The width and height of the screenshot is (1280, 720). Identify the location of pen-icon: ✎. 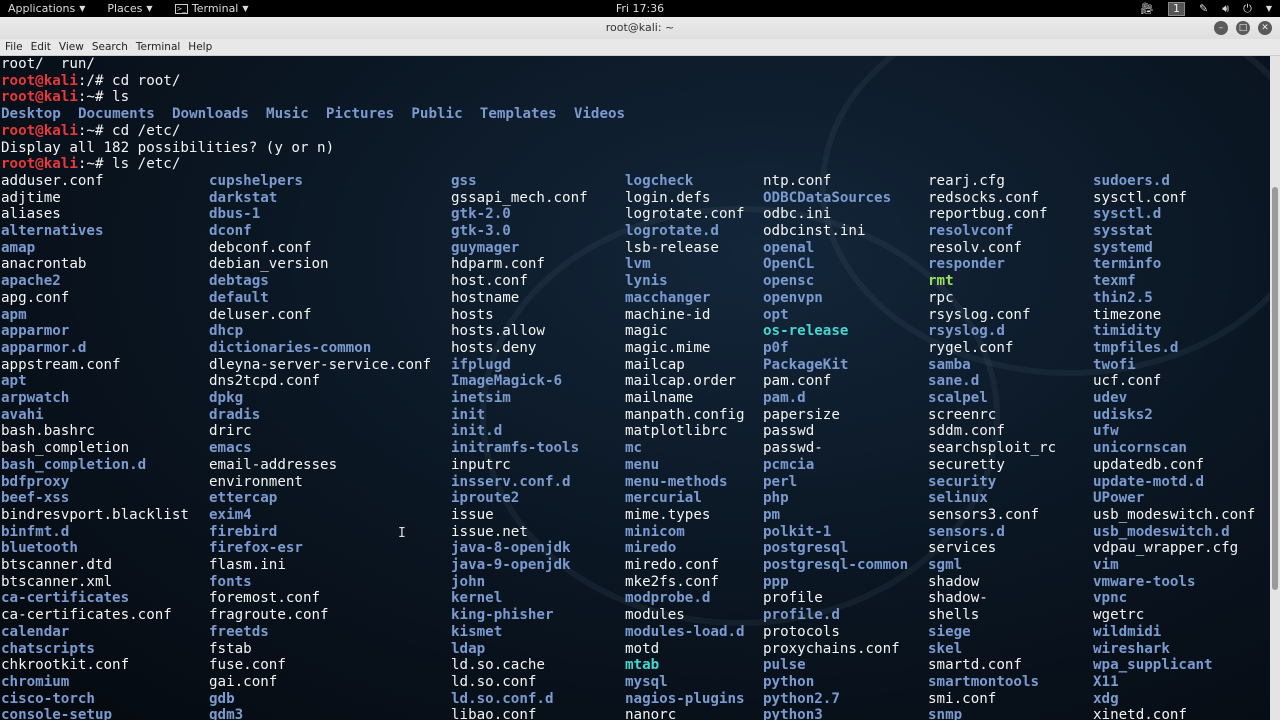
(1203, 8).